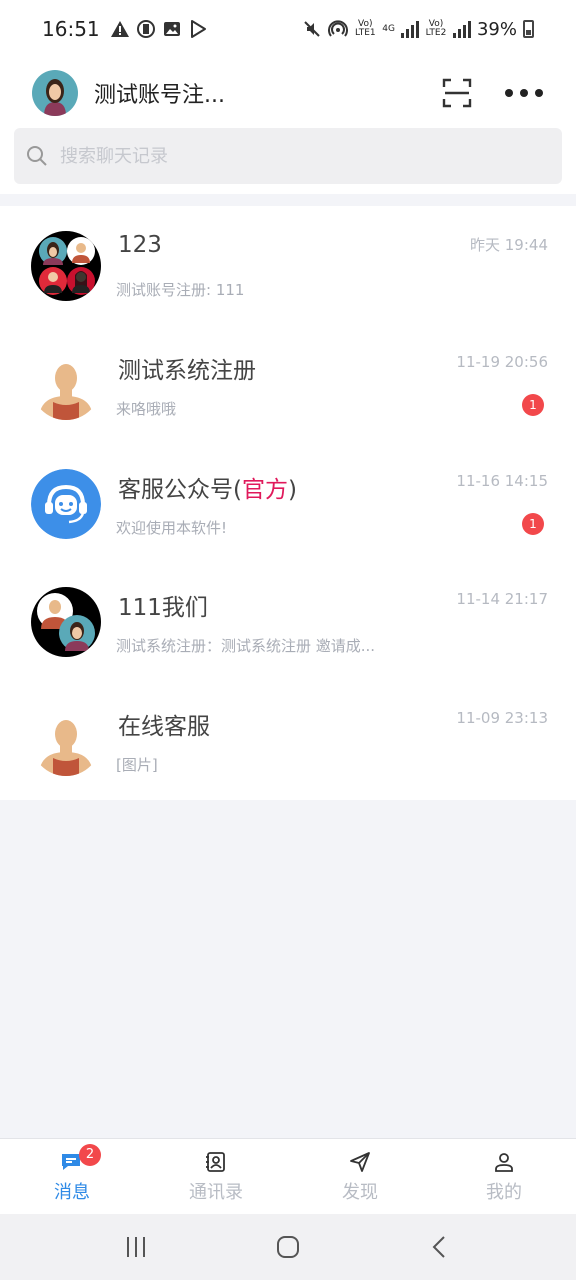 Image resolution: width=576 pixels, height=1280 pixels. Describe the element at coordinates (72, 1192) in the screenshot. I see `tab-label: 消息` at that location.